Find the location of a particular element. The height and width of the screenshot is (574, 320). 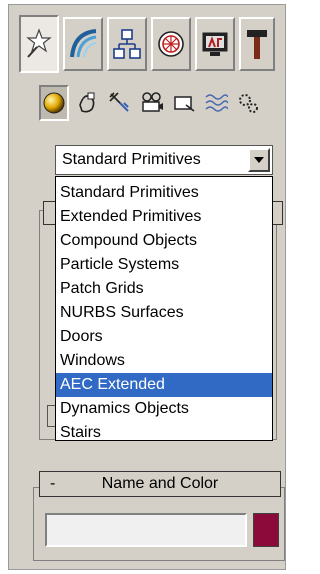

lights-icon is located at coordinates (119, 102).